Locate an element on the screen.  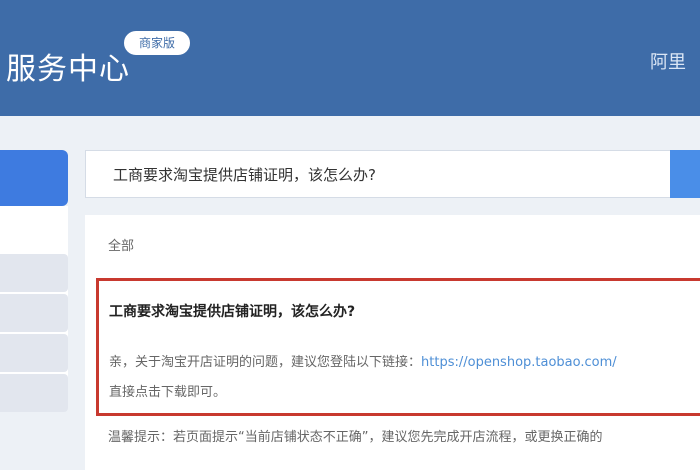
openshop-link: https://openshop.taobao.com/ is located at coordinates (519, 362).